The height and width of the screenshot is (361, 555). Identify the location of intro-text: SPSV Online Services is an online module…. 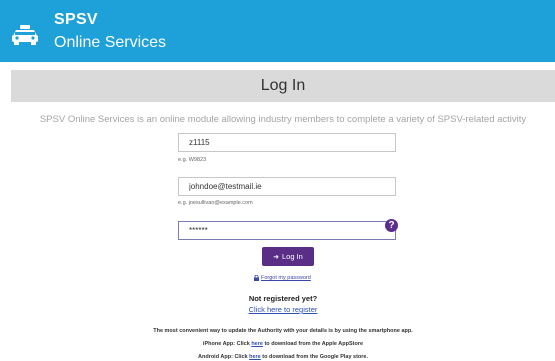
(283, 119).